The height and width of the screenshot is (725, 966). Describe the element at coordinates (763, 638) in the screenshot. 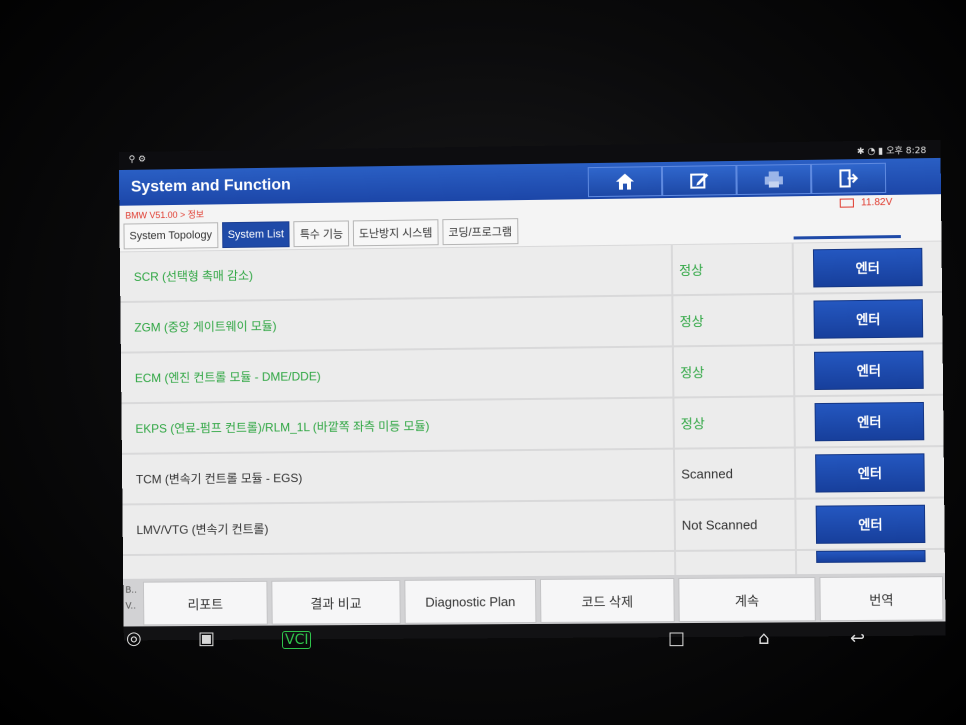

I see `home-nav-icon: ⌂` at that location.